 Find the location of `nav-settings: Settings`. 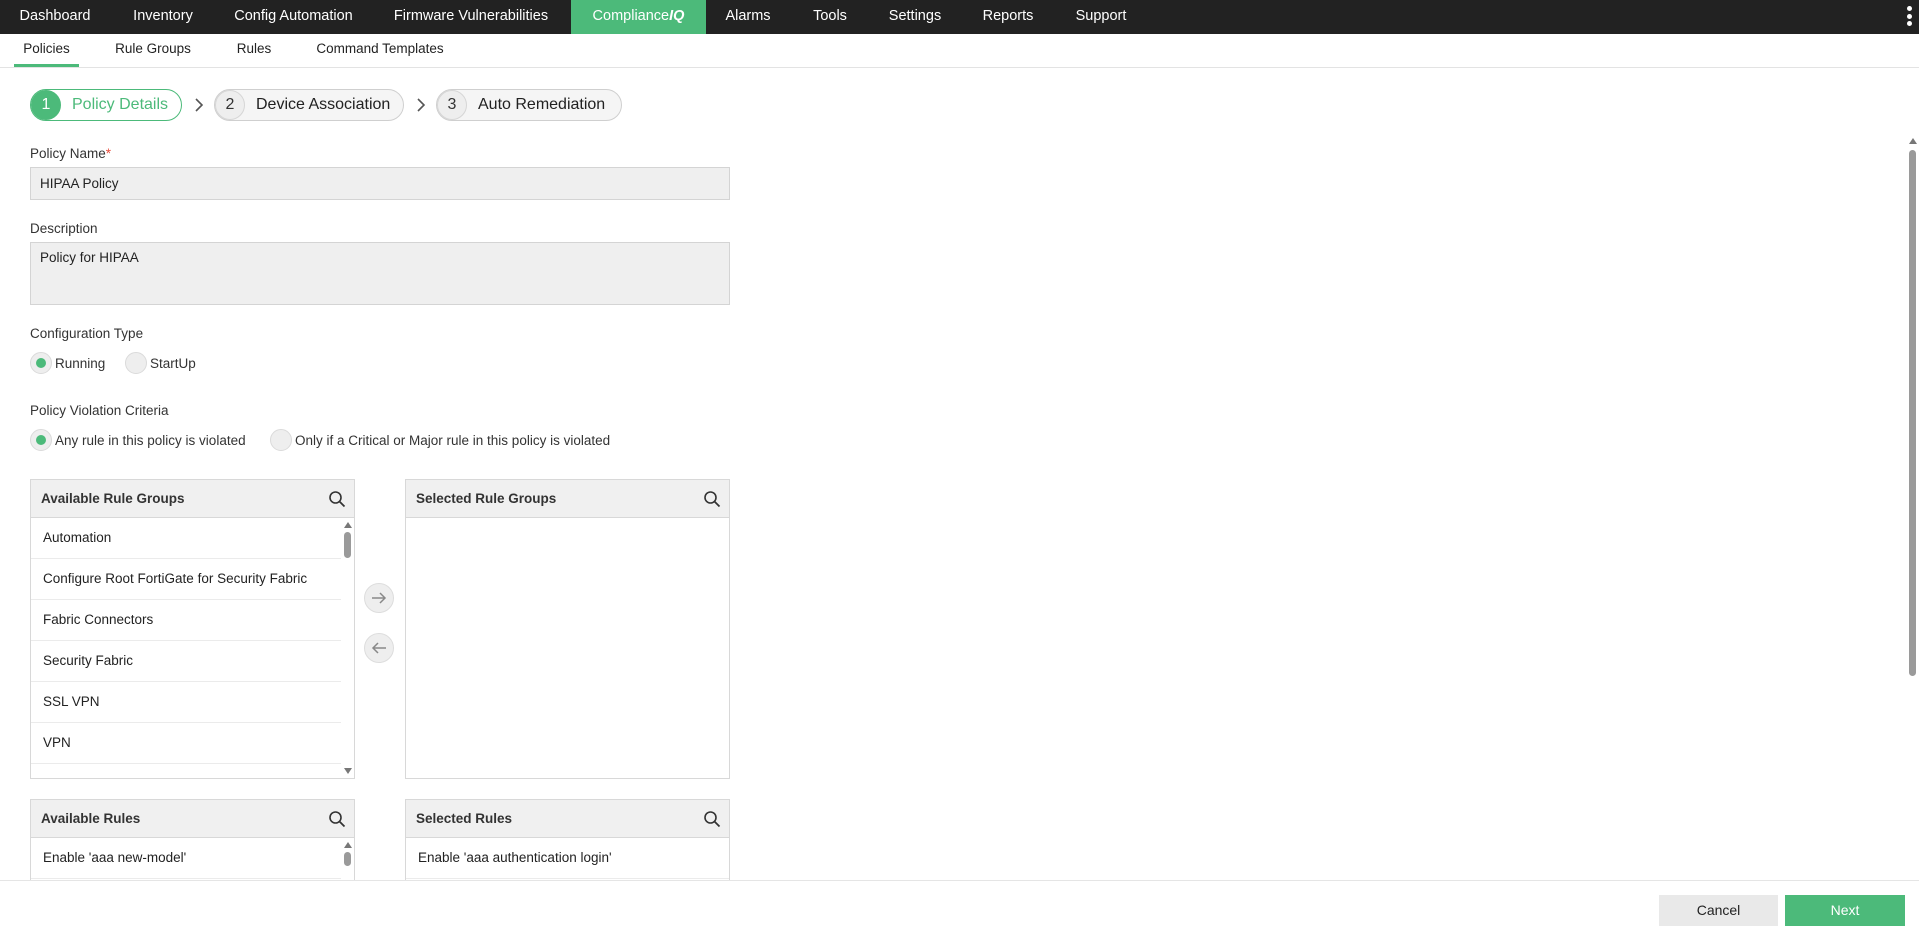

nav-settings: Settings is located at coordinates (915, 17).